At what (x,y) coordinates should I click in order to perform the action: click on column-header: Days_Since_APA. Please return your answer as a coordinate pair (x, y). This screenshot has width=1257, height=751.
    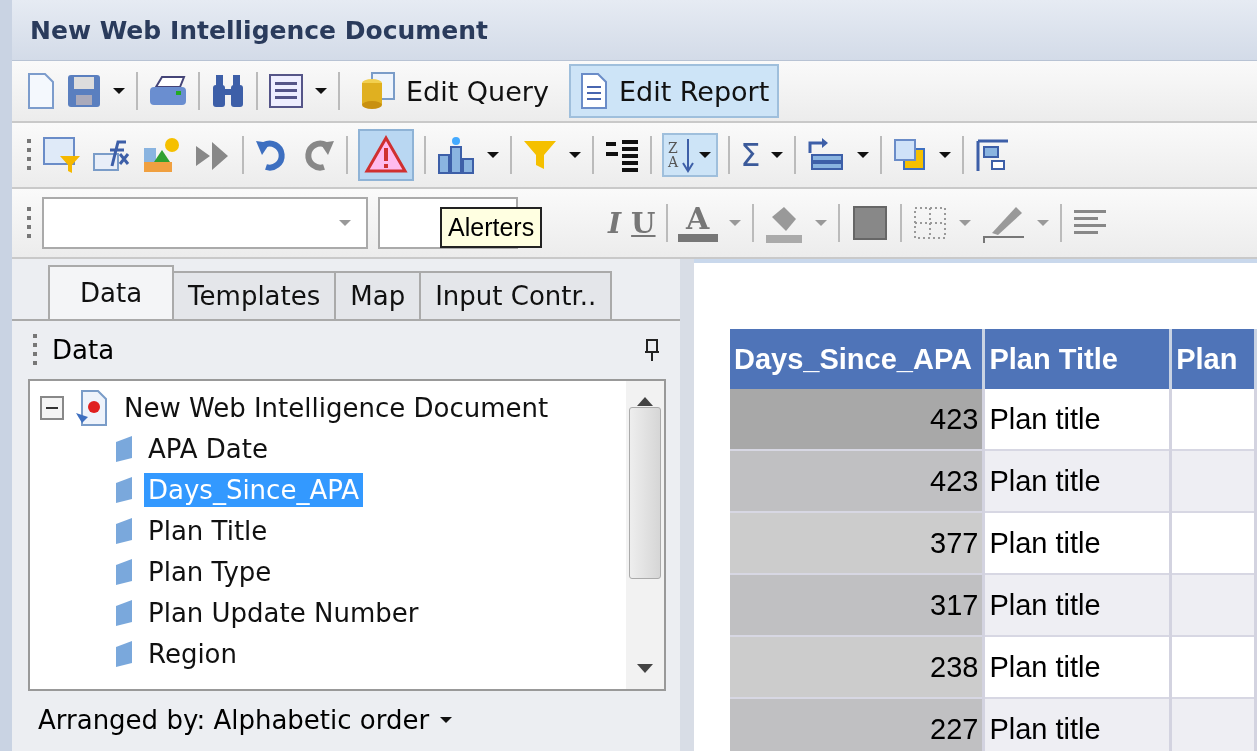
    Looking at the image, I should click on (857, 359).